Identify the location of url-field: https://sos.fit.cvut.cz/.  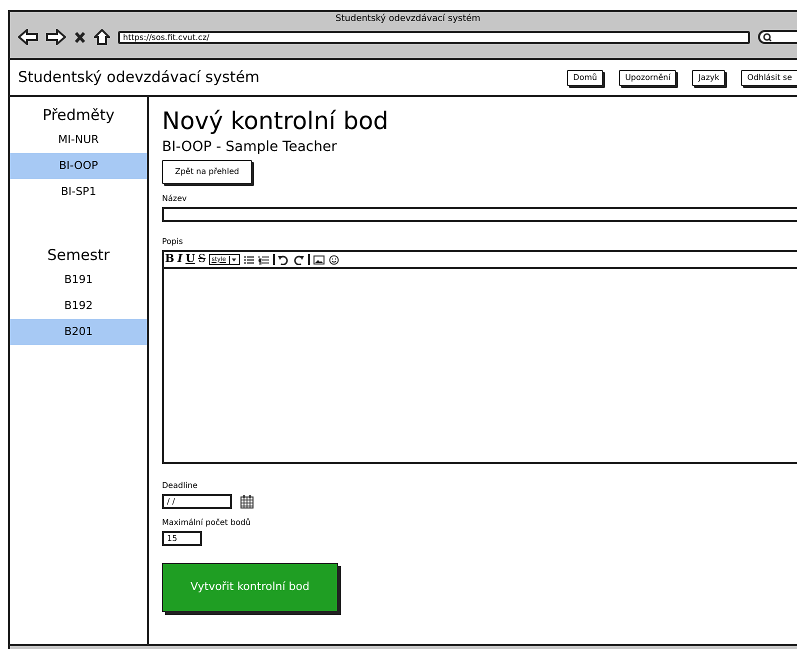
(434, 37).